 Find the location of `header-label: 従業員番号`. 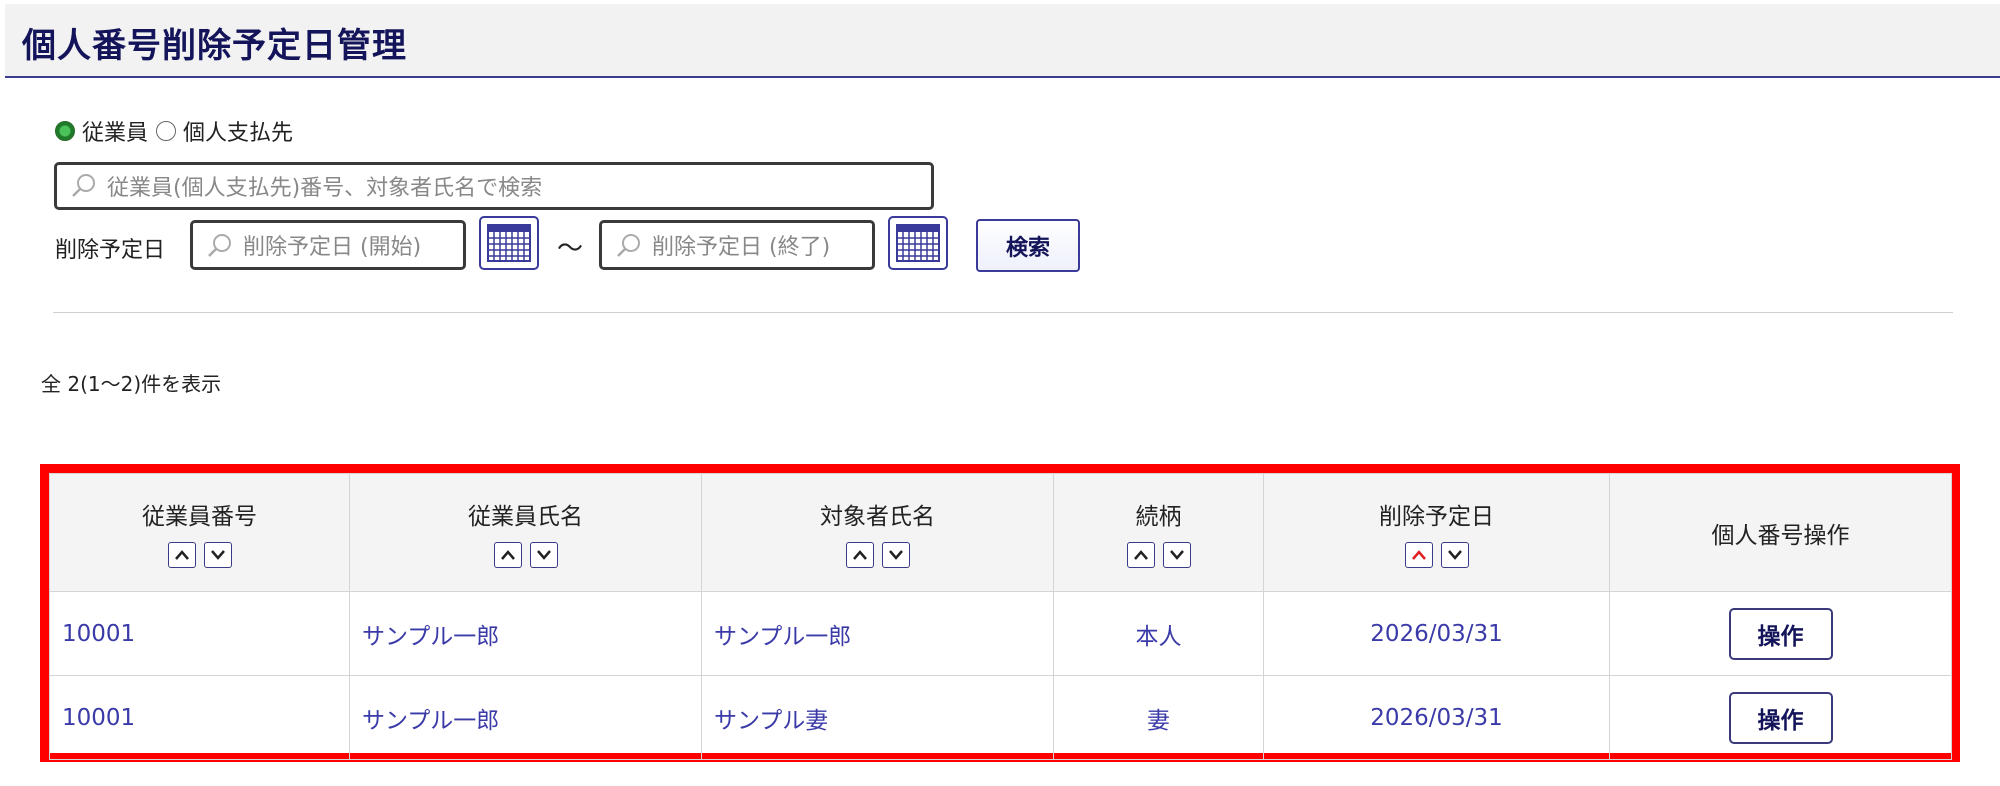

header-label: 従業員番号 is located at coordinates (199, 517).